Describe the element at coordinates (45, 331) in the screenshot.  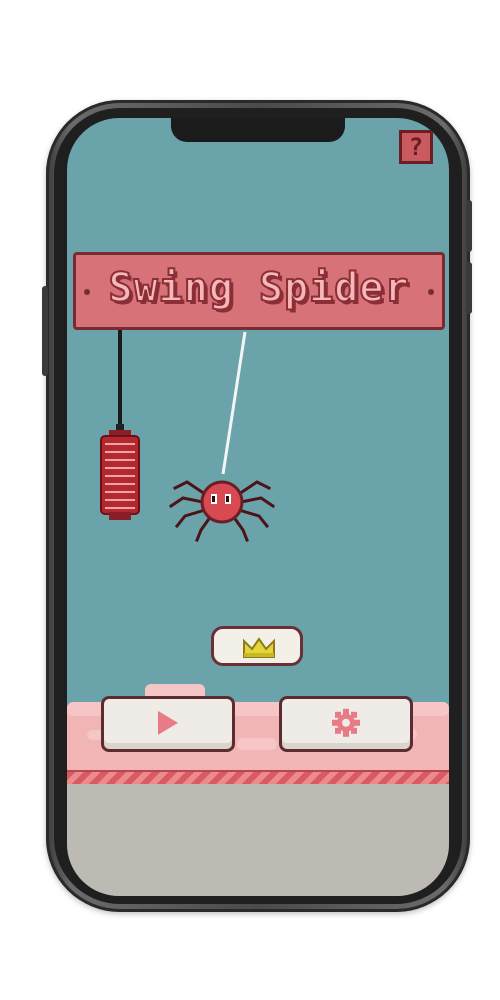
I see `phone-volume-button` at that location.